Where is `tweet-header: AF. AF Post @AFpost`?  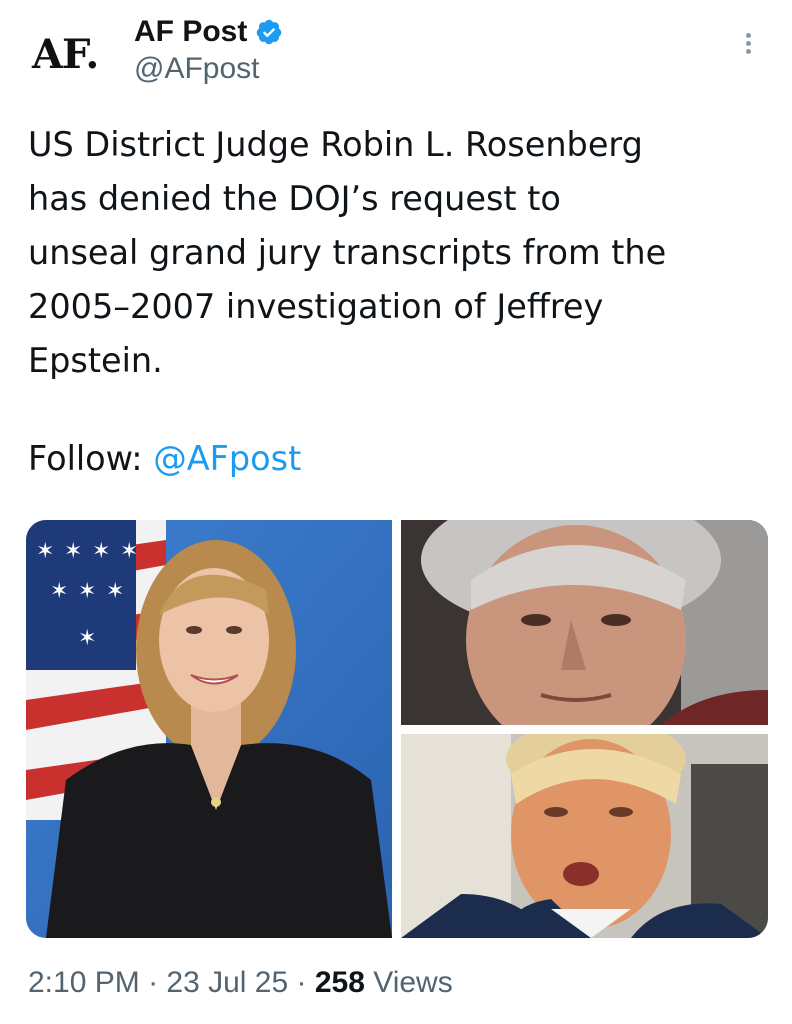
tweet-header: AF. AF Post @AFpost is located at coordinates (396, 50).